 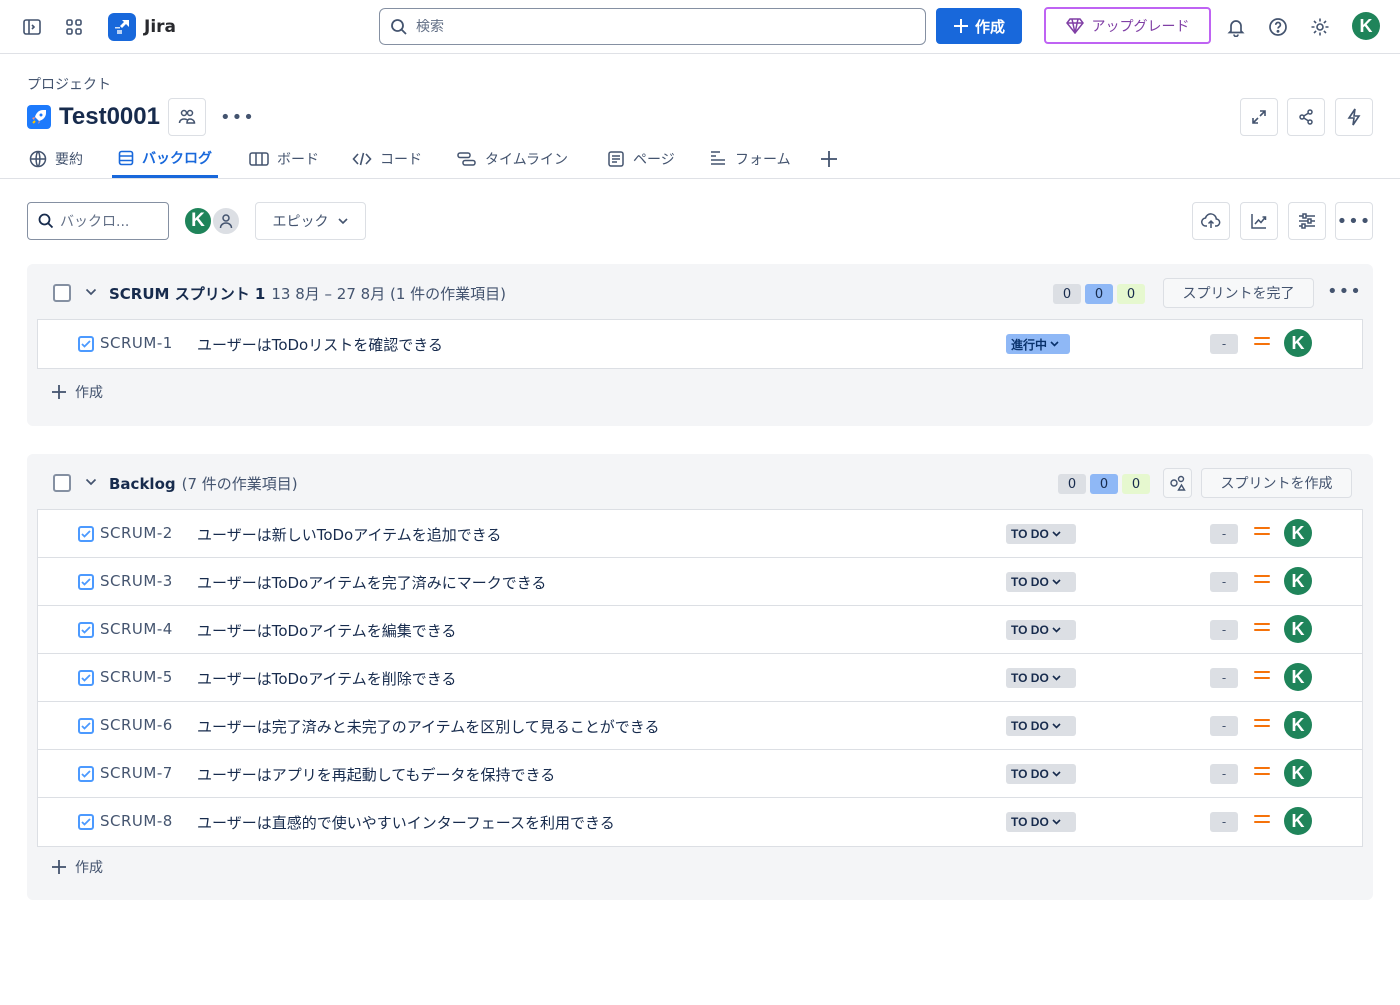 What do you see at coordinates (1236, 27) in the screenshot?
I see `notifications-icon` at bounding box center [1236, 27].